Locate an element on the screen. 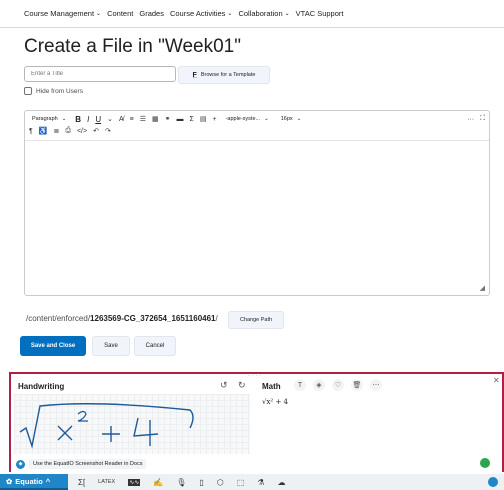  resize-handle-icon: ◢ is located at coordinates (482, 288).